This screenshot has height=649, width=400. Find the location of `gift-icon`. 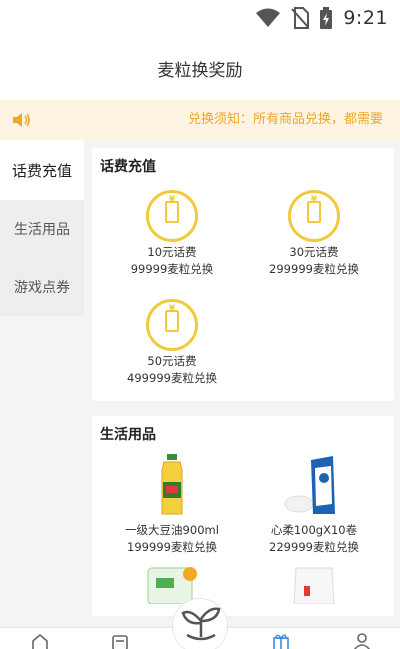

gift-icon is located at coordinates (281, 640).